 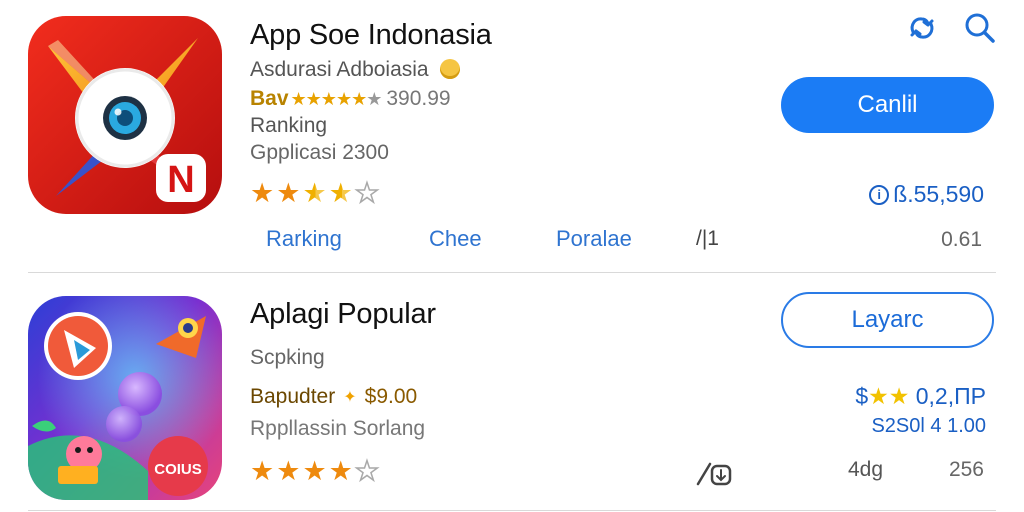 I want to click on tab-right-value: 0.61, so click(x=961, y=239).